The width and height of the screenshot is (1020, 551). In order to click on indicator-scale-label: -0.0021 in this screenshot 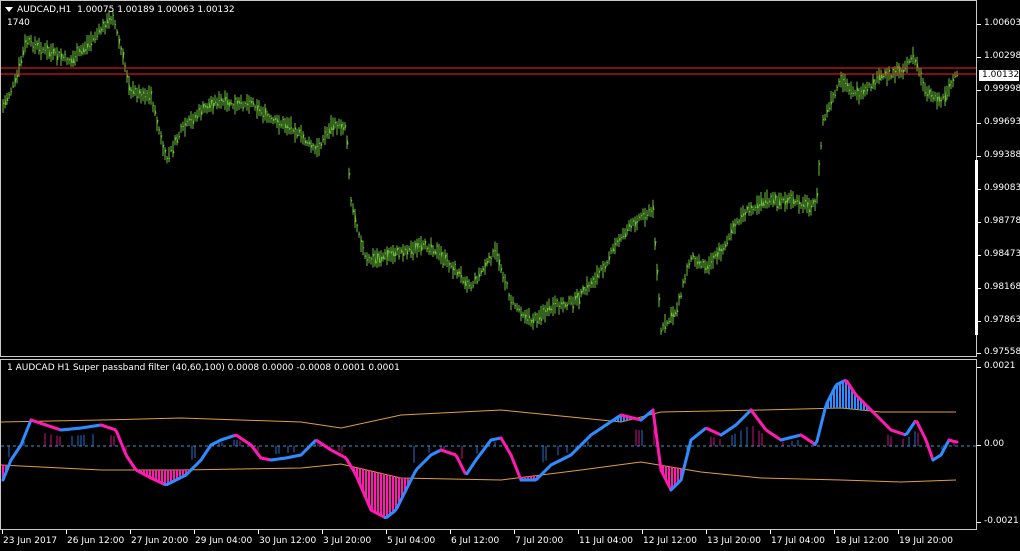, I will do `click(1001, 521)`.